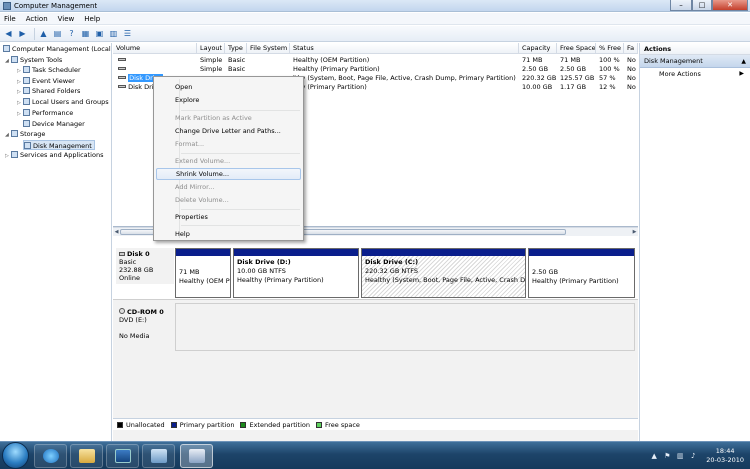 This screenshot has width=750, height=469. Describe the element at coordinates (26, 123) in the screenshot. I see `device-manager-icon` at that location.